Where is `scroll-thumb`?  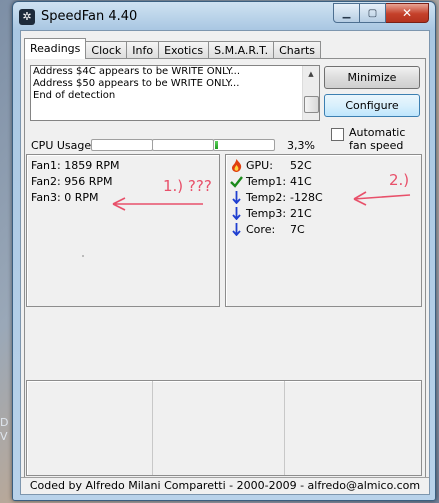 scroll-thumb is located at coordinates (311, 104).